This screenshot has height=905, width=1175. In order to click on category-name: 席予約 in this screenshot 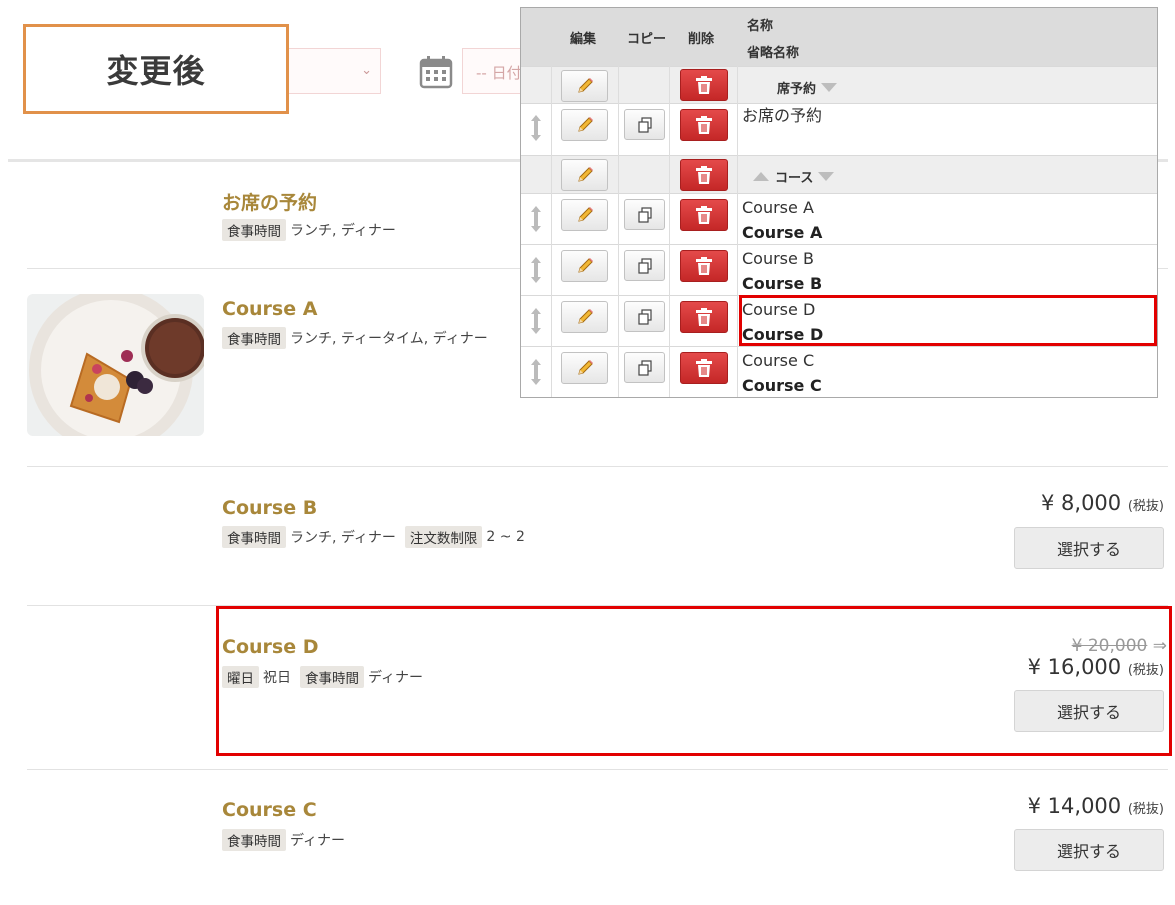, I will do `click(797, 89)`.